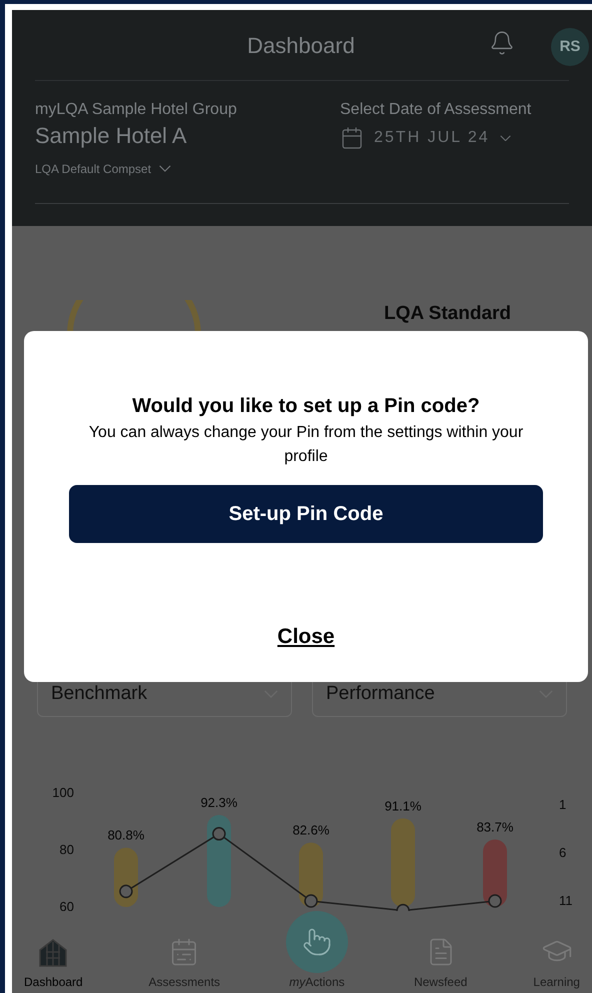 This screenshot has height=993, width=592. I want to click on nav-tab: Newsfeed, so click(441, 964).